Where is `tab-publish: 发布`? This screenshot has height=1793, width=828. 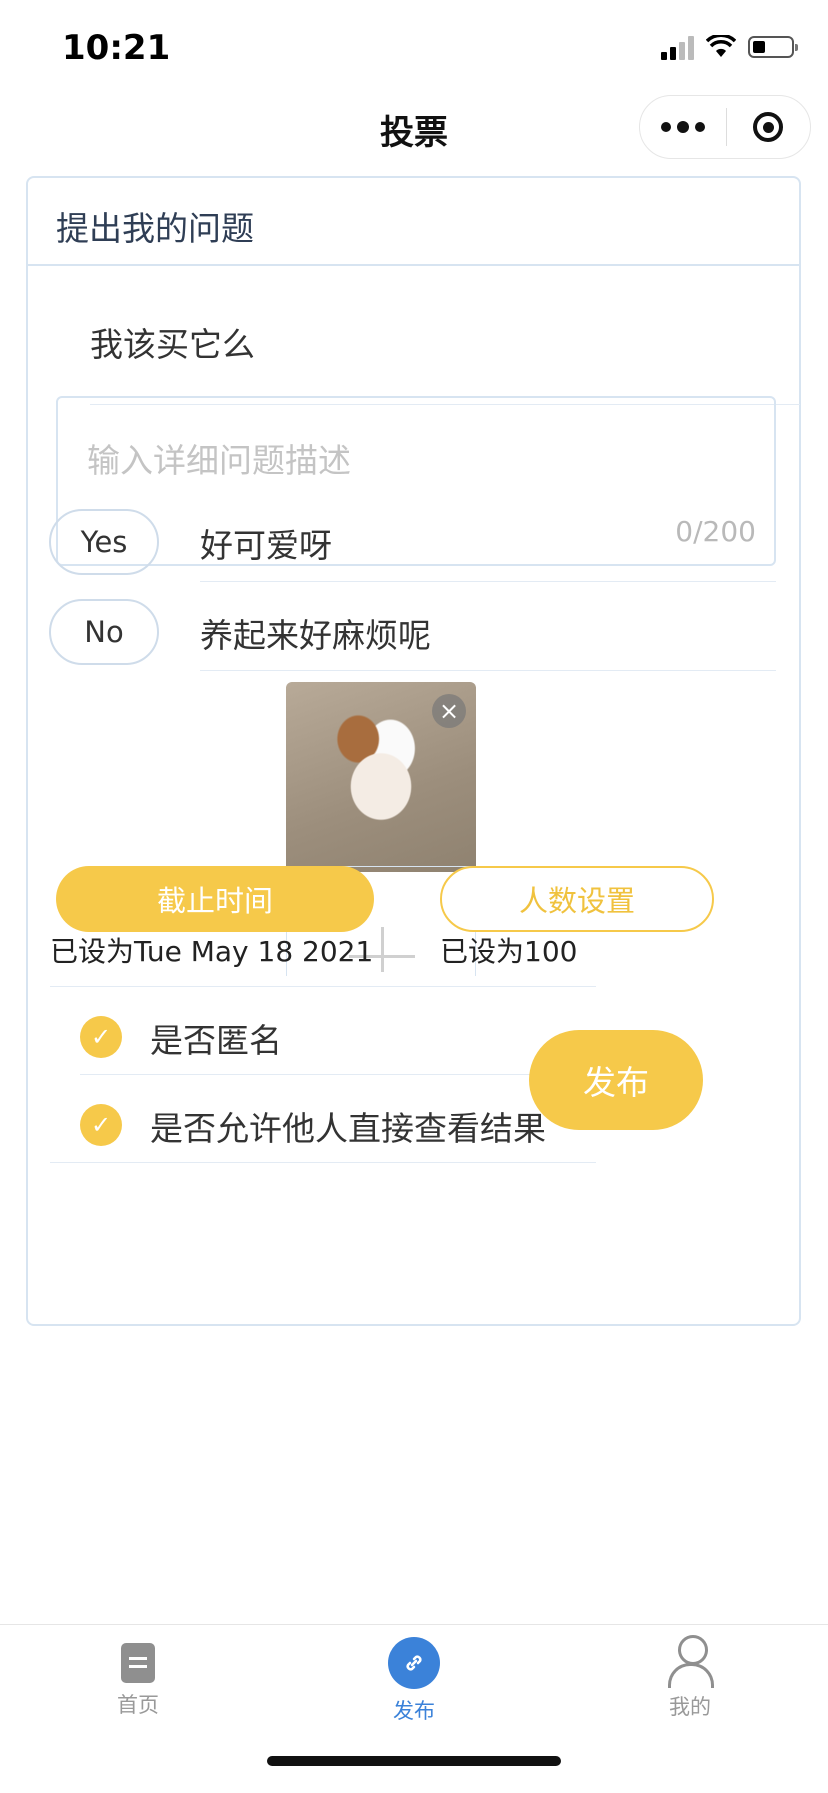
tab-publish: 发布 is located at coordinates (414, 1680).